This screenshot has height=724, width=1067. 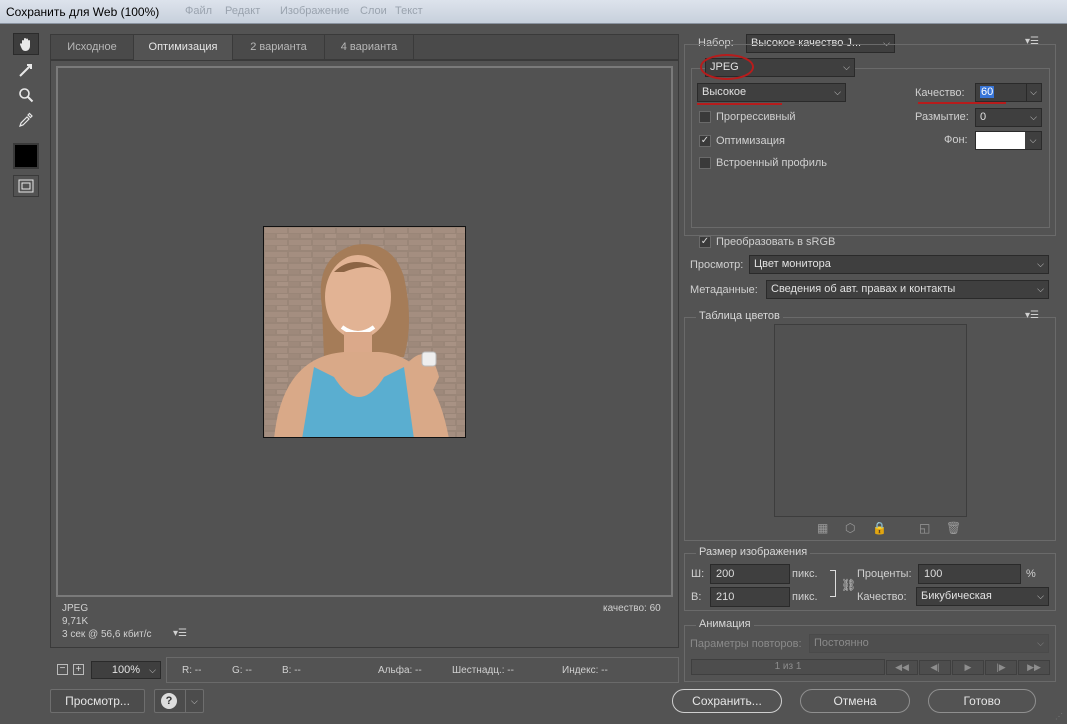 What do you see at coordinates (756, 117) in the screenshot?
I see `progressive-label: Прогрессивный` at bounding box center [756, 117].